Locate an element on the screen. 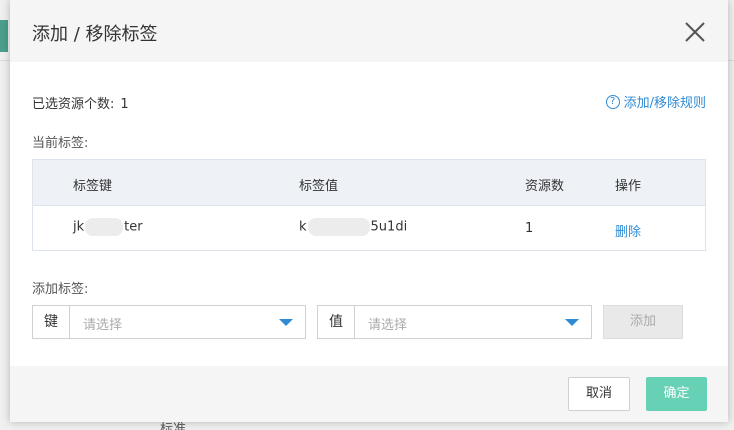 This screenshot has height=430, width=734. confirm-button: 确定 is located at coordinates (676, 394).